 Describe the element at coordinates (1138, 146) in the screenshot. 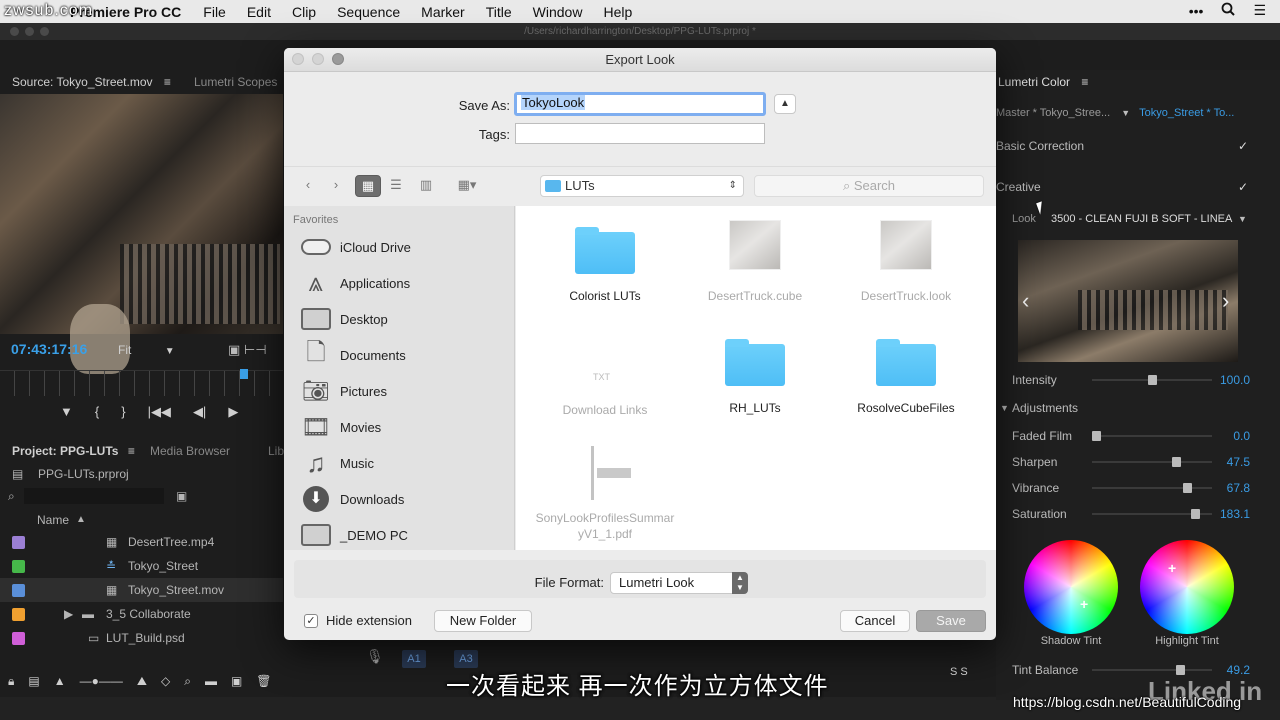

I see `basic-correction-section: Basic Correction ✓` at that location.